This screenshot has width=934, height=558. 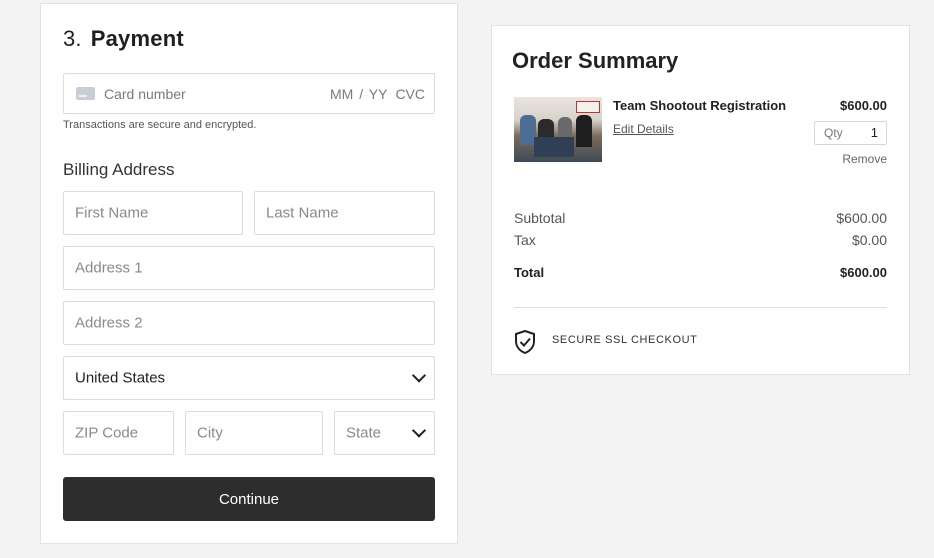 I want to click on secure-note: Transactions are secure and encrypted., so click(x=160, y=125).